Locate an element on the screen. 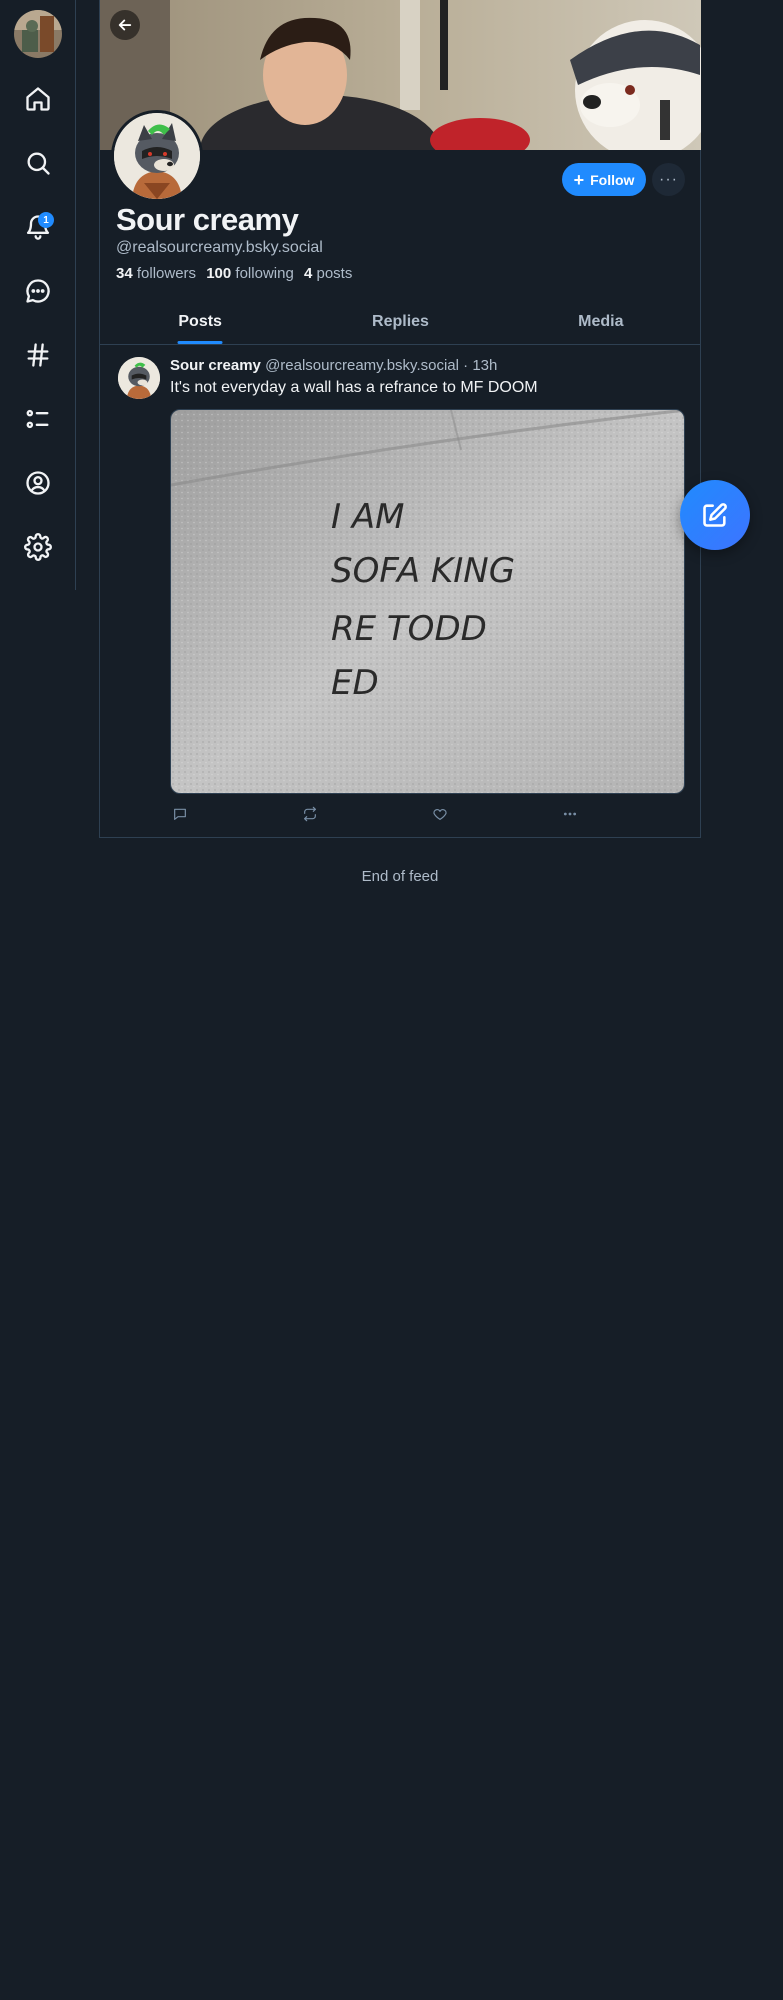 This screenshot has width=783, height=2000. profile-handle: @realsourcreamy.bsky.social is located at coordinates (219, 247).